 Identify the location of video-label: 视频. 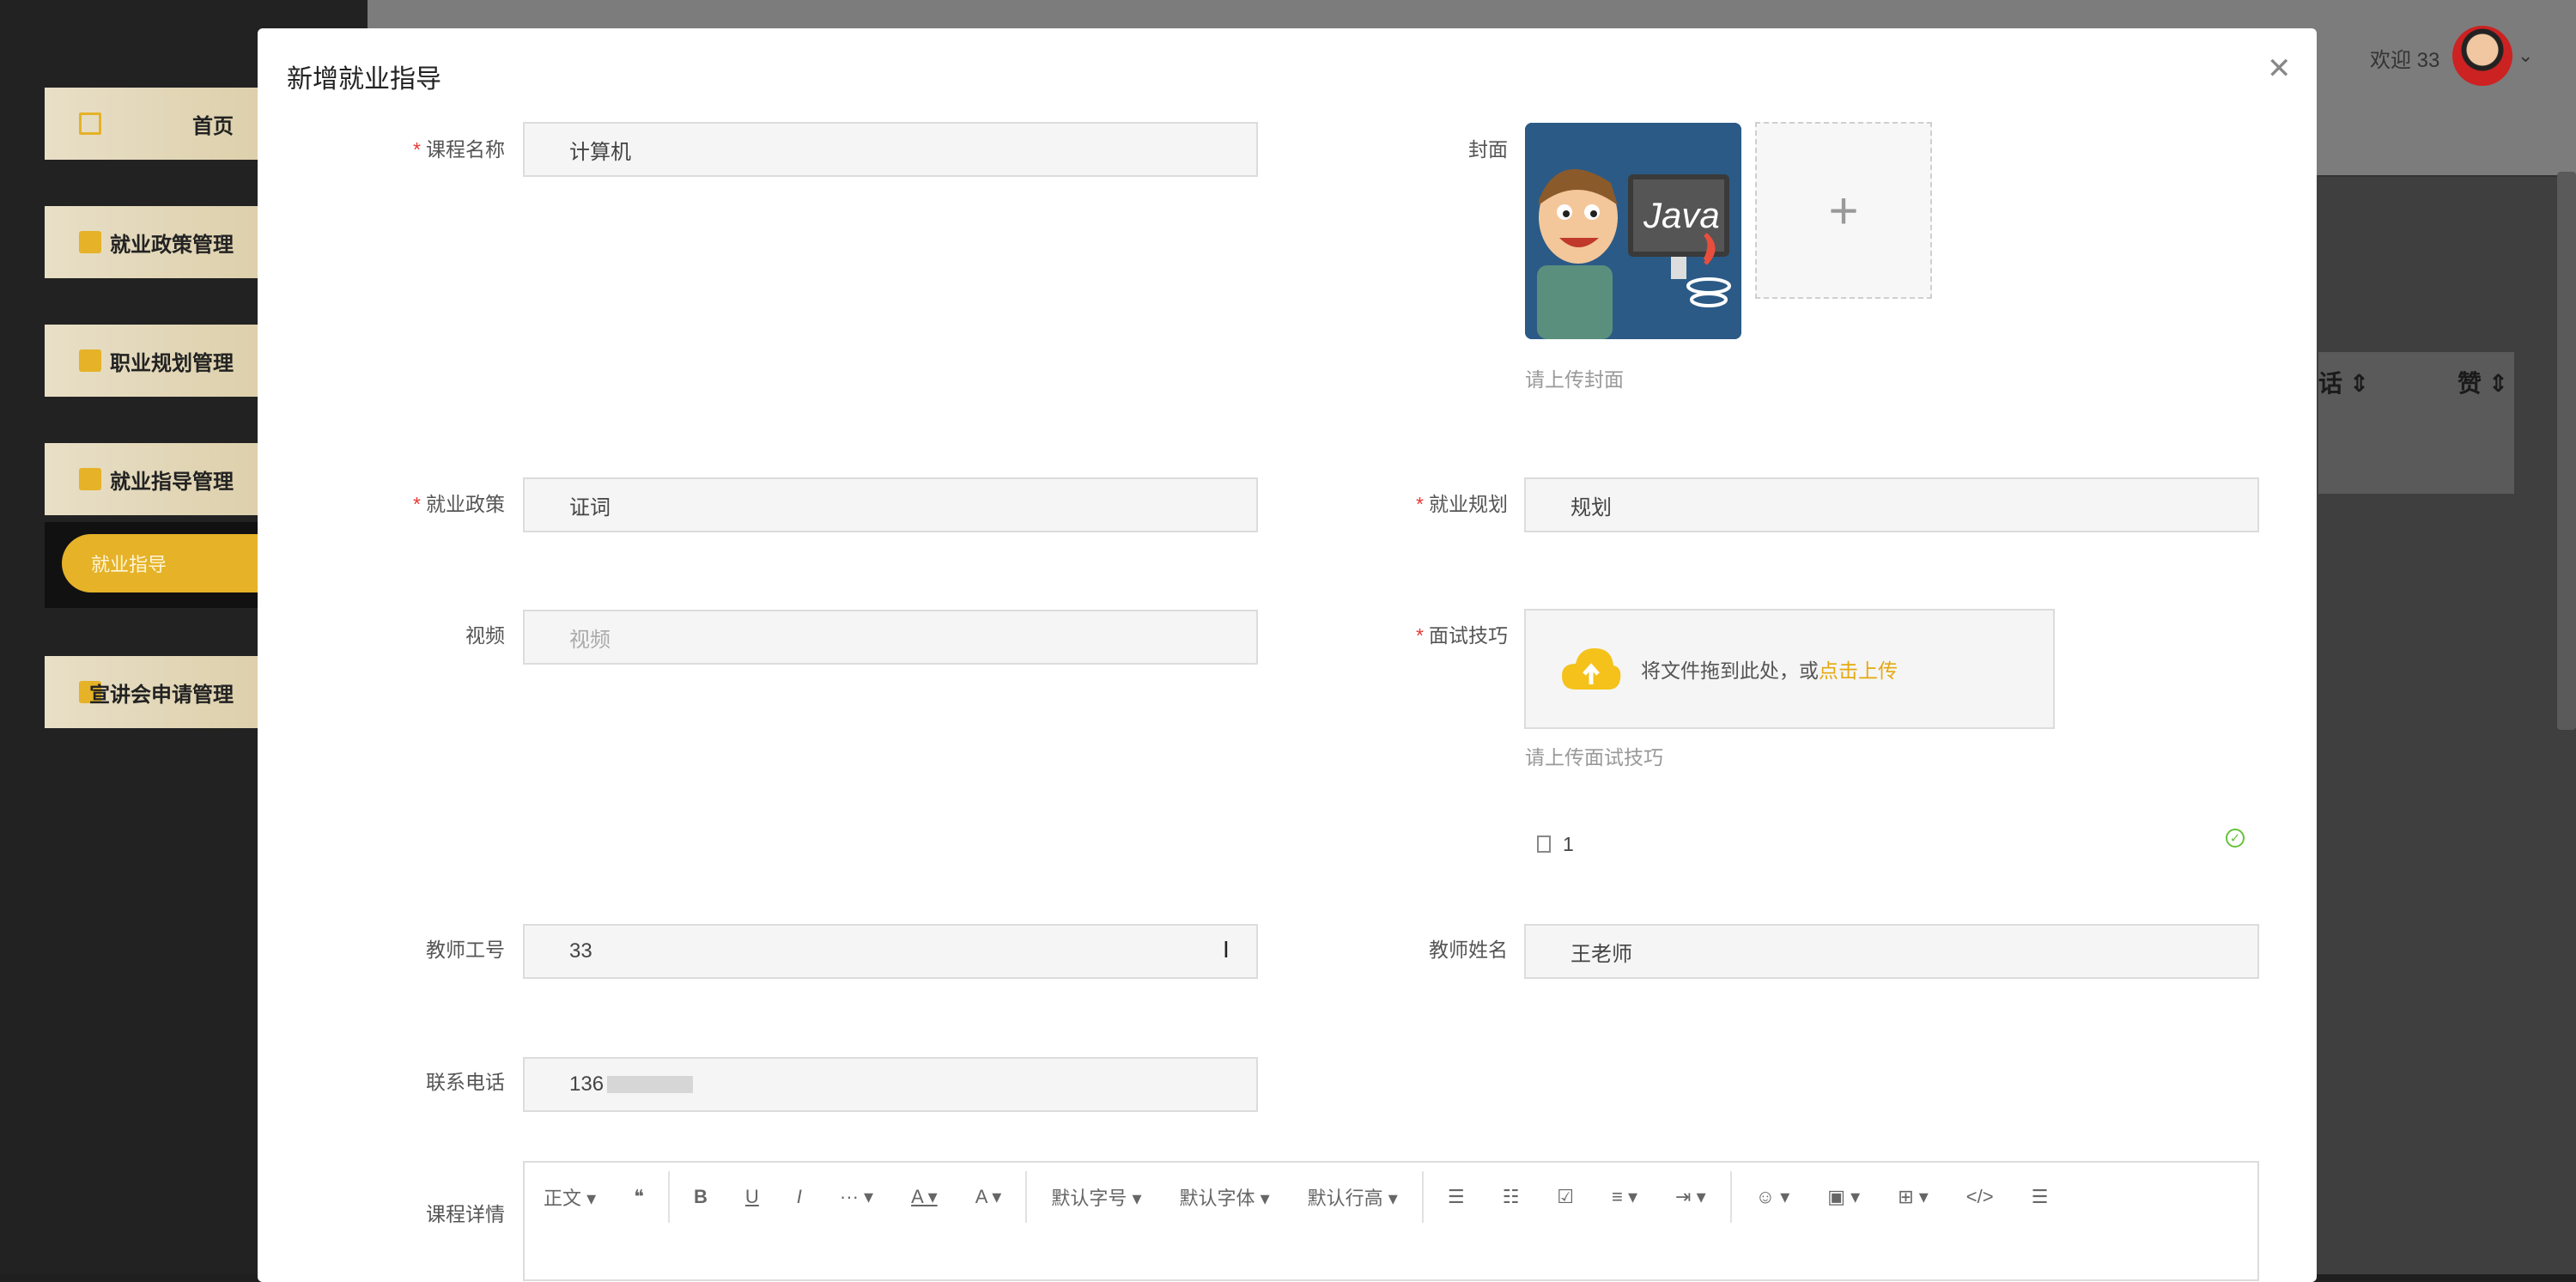
(485, 635).